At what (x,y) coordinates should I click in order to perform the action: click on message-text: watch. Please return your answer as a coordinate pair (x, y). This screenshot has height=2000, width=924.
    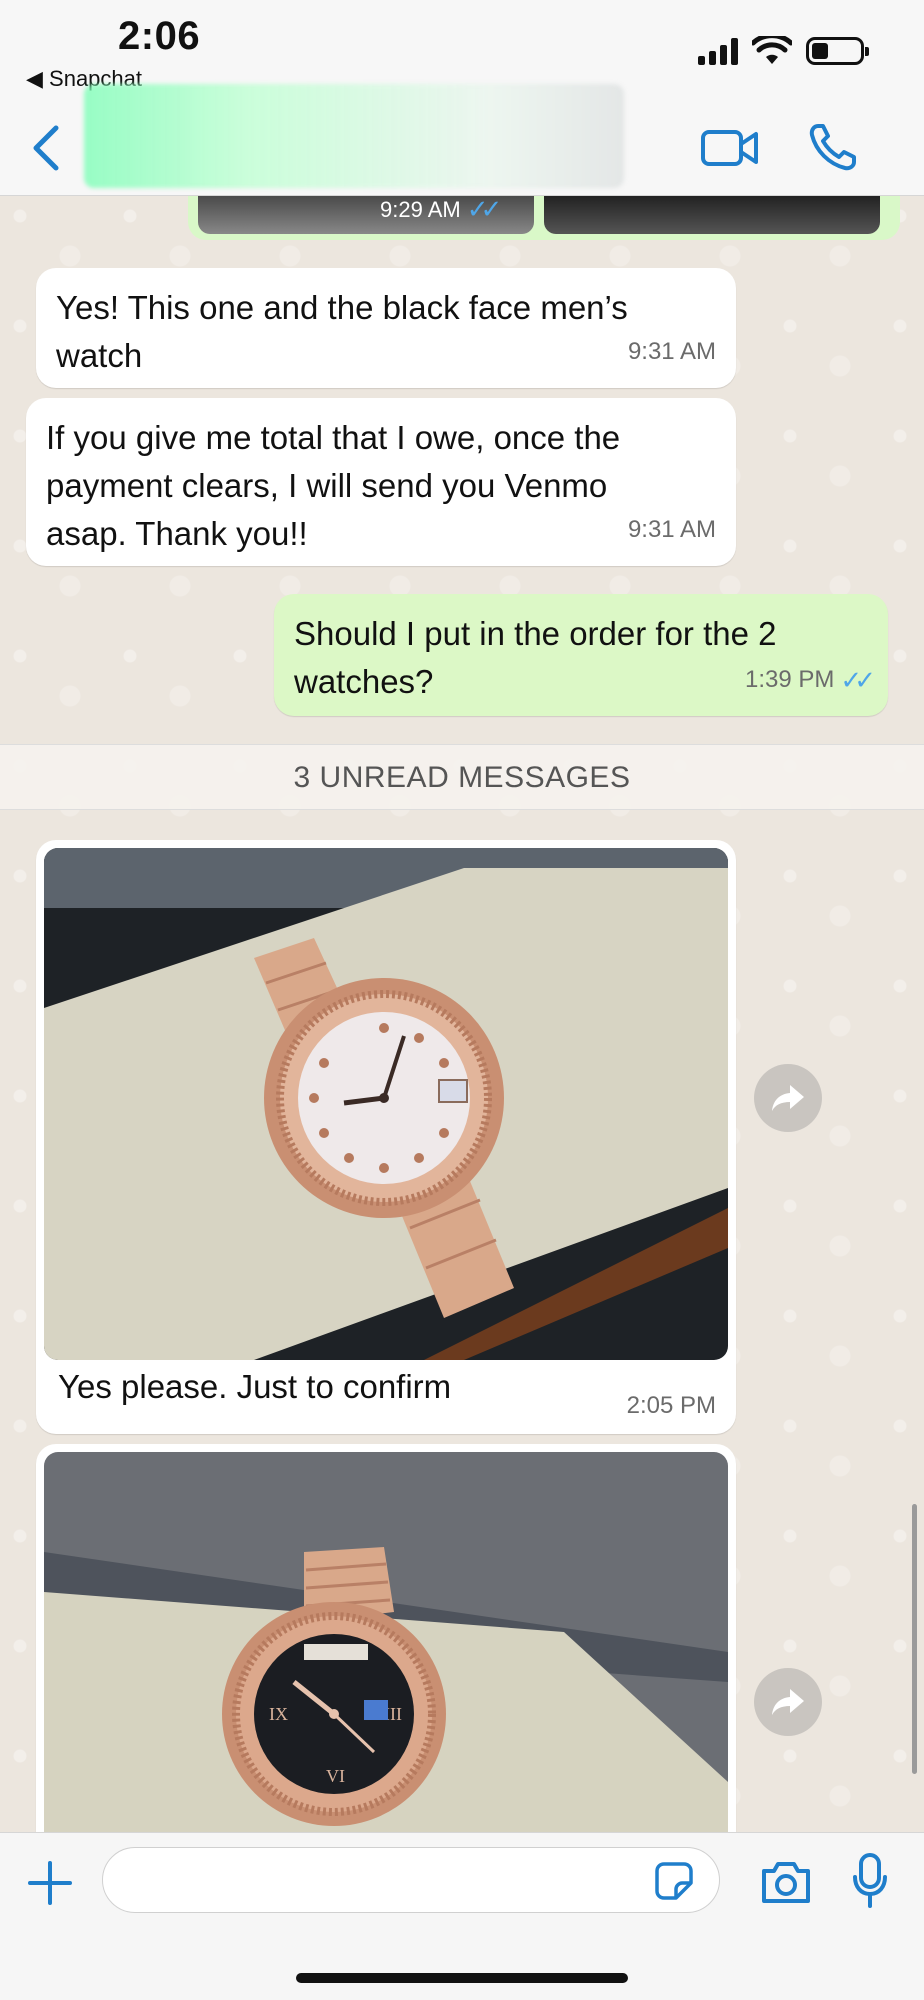
    Looking at the image, I should click on (99, 355).